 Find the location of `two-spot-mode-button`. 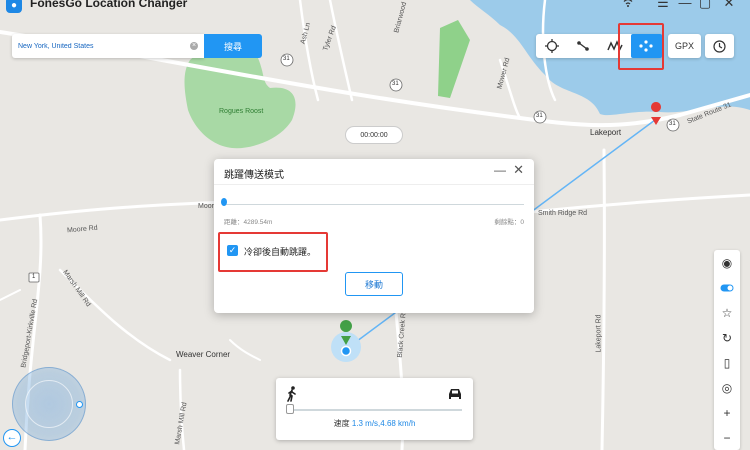

two-spot-mode-button is located at coordinates (584, 46).